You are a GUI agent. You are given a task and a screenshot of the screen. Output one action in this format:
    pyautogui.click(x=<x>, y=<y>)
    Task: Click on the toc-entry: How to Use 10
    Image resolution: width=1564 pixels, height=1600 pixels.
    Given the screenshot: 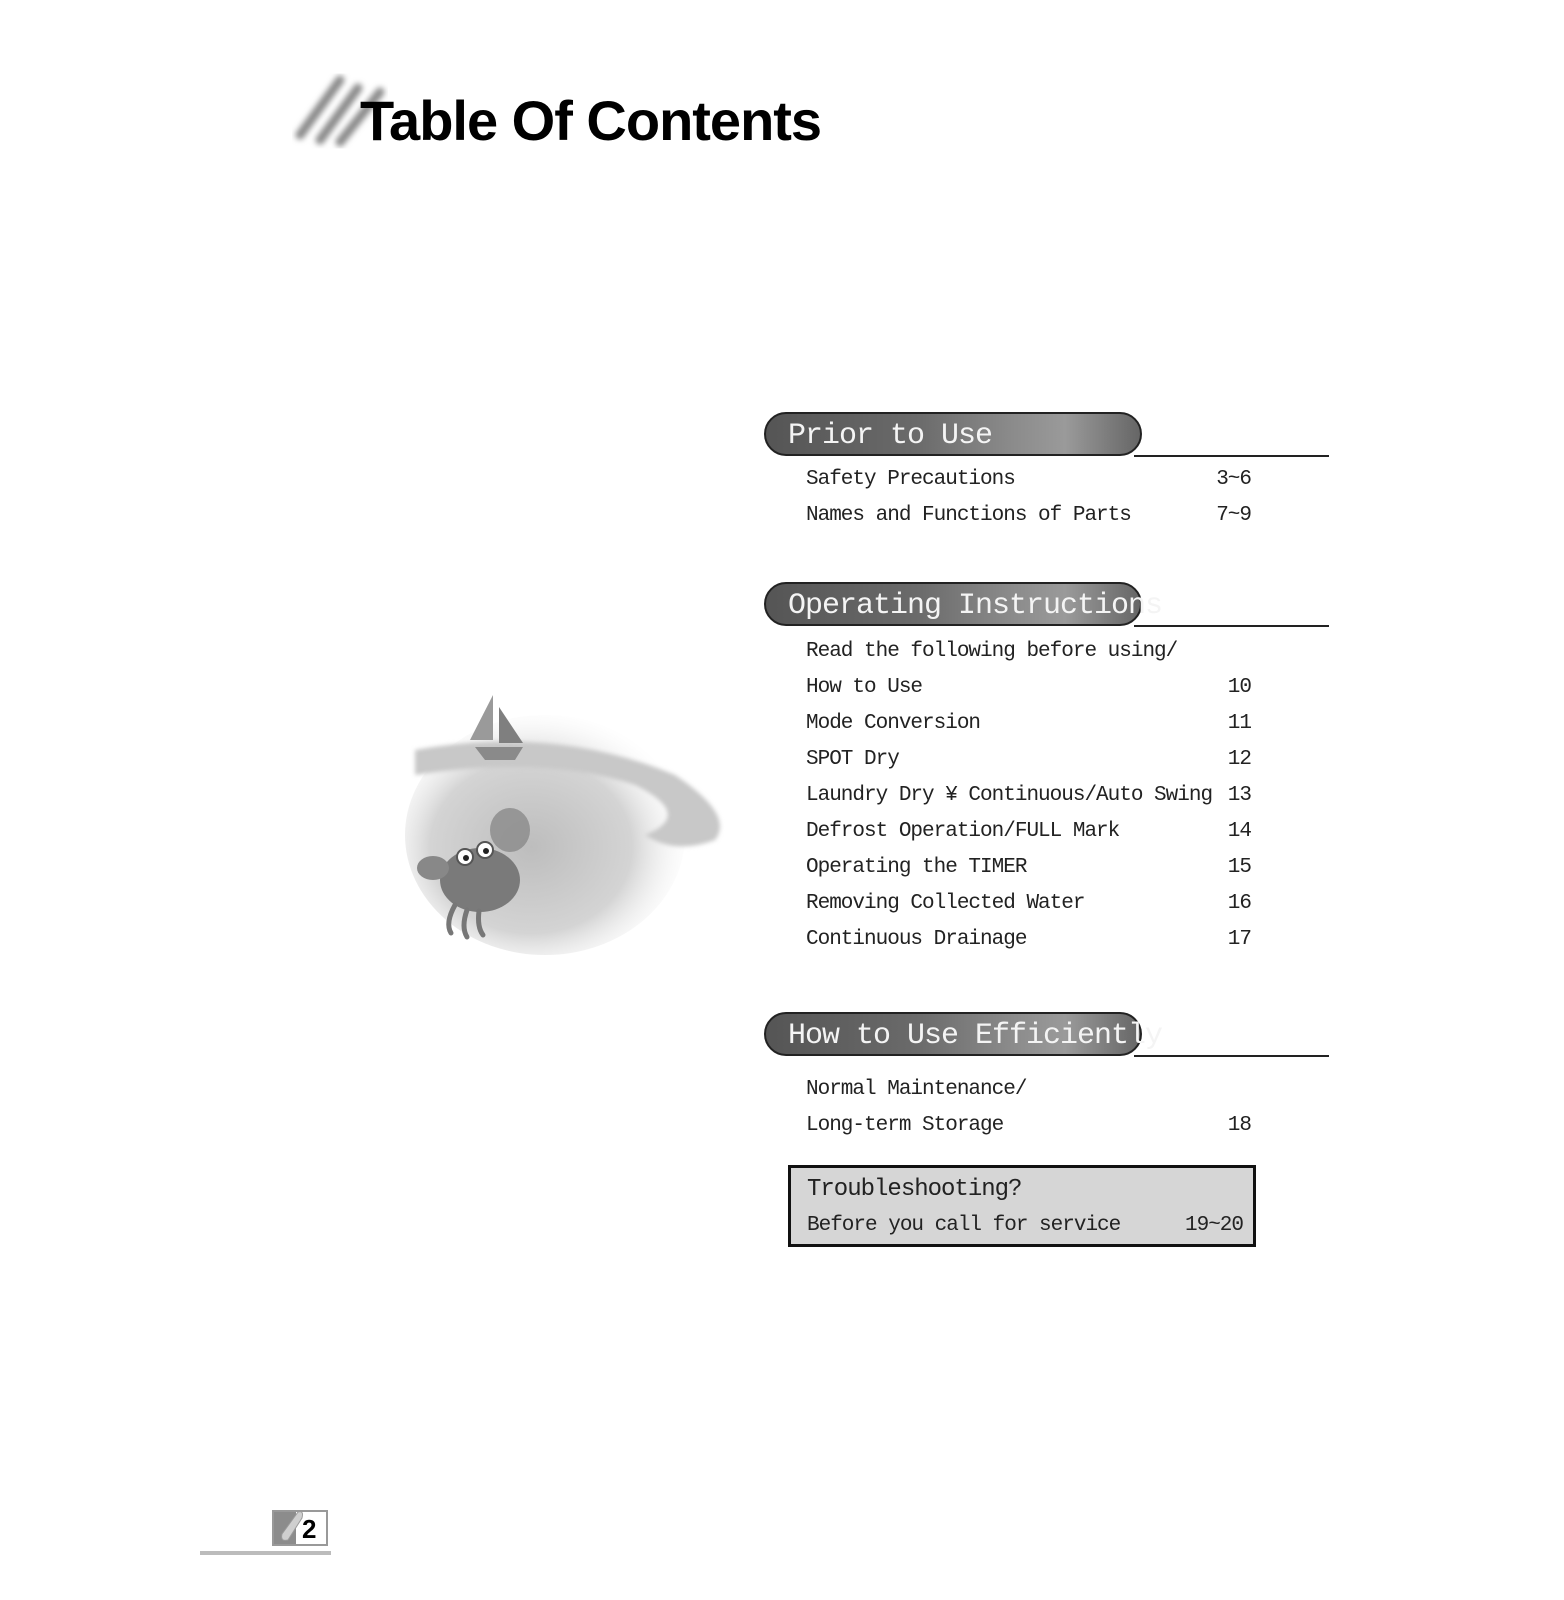 What is the action you would take?
    pyautogui.click(x=1056, y=688)
    